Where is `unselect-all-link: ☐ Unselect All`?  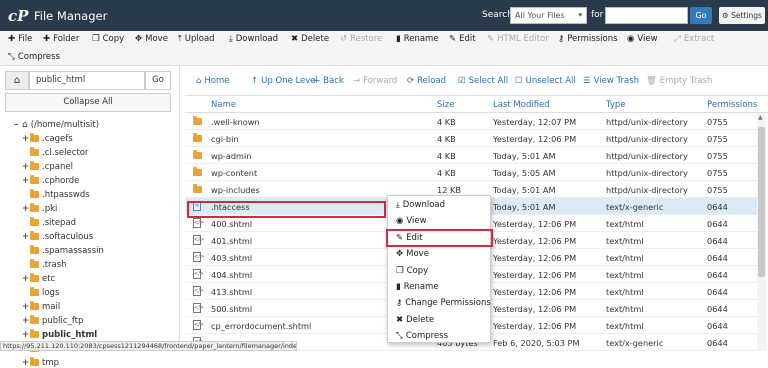
unselect-all-link: ☐ Unselect All is located at coordinates (545, 81).